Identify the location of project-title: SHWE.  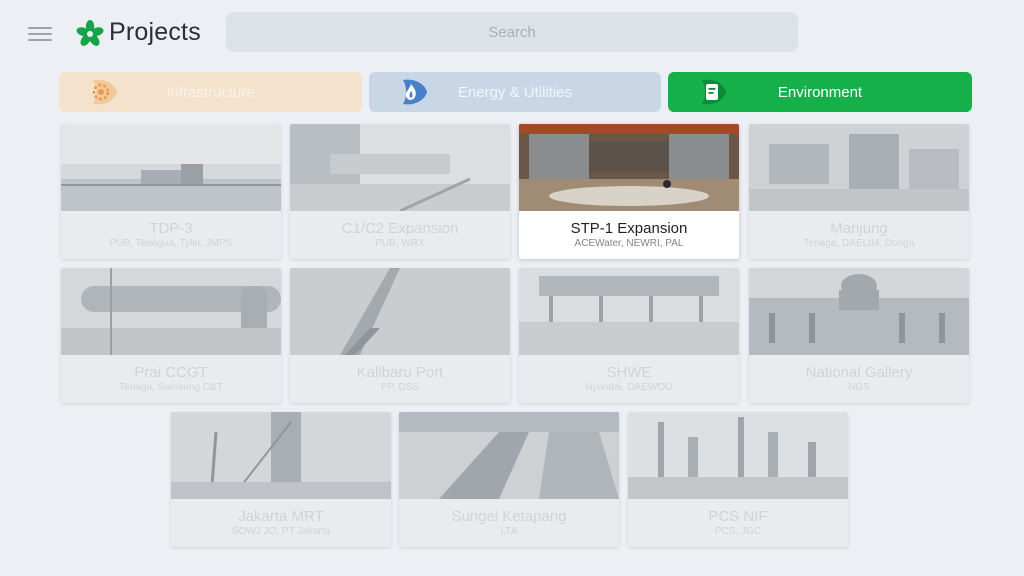
(629, 372).